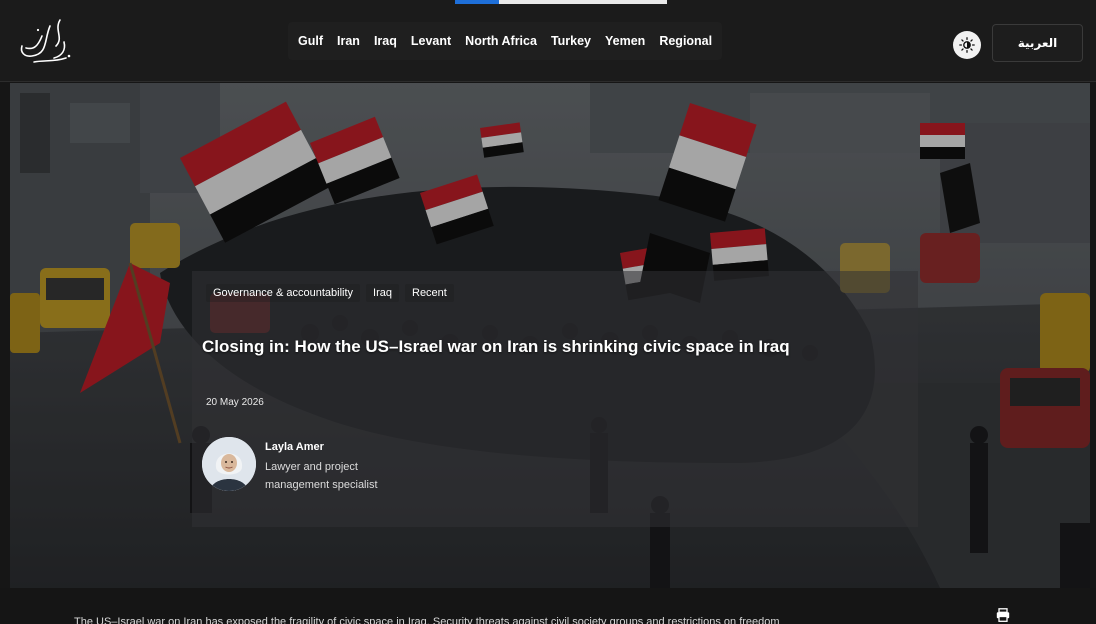 The width and height of the screenshot is (1096, 624). What do you see at coordinates (1037, 43) in the screenshot?
I see `language-switch-button: العربية` at bounding box center [1037, 43].